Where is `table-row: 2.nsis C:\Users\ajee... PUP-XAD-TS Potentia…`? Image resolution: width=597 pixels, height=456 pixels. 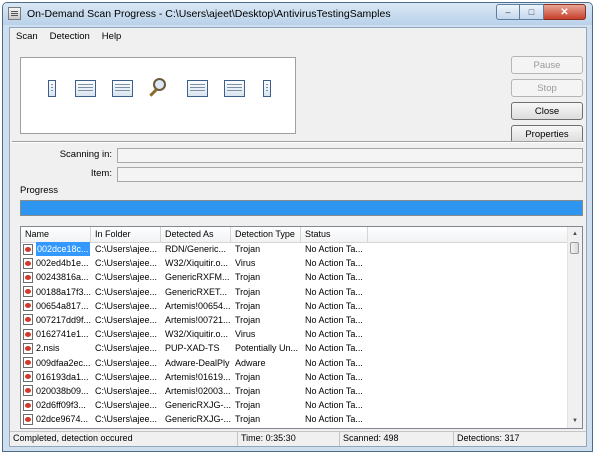
table-row: 2.nsis C:\Users\ajee... PUP-XAD-TS Potentia… is located at coordinates (295, 348).